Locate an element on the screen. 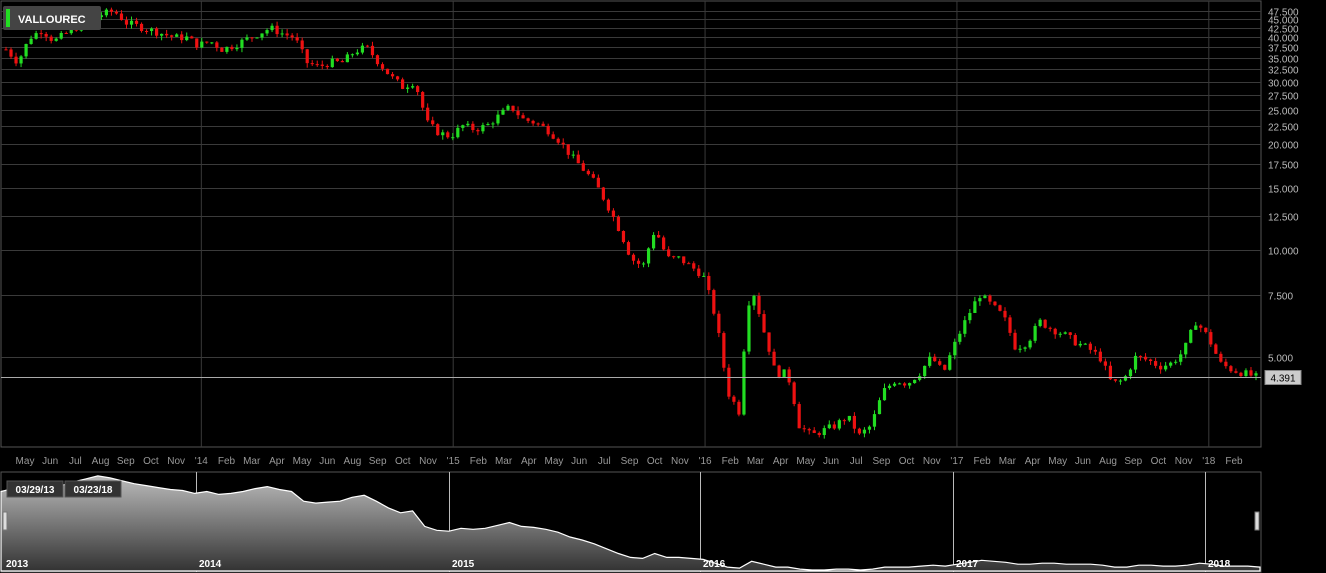 This screenshot has width=1326, height=573. ticker-label: VALLOUREC is located at coordinates (52, 18).